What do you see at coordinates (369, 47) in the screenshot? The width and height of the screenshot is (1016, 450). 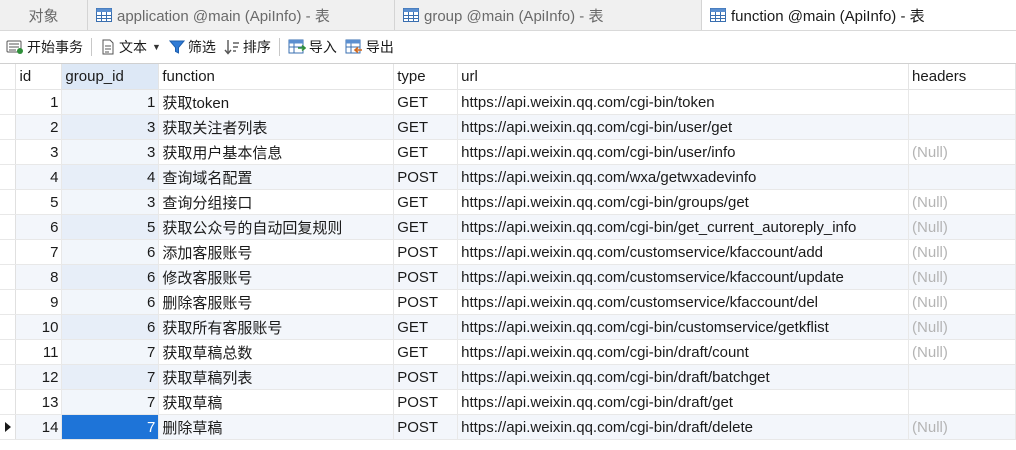 I see `export-button: 导出` at bounding box center [369, 47].